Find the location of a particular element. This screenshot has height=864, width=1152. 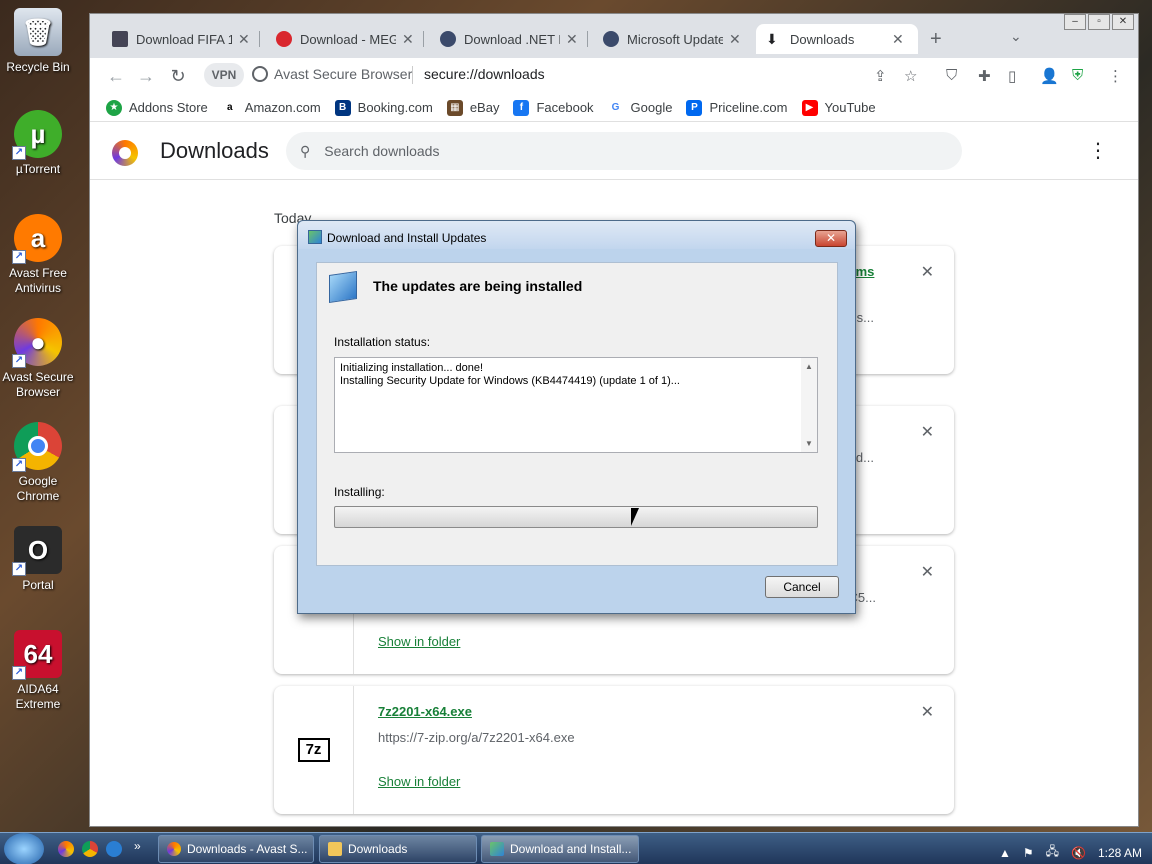

taskbar-item-downloads-folder: Downloads is located at coordinates (398, 849).